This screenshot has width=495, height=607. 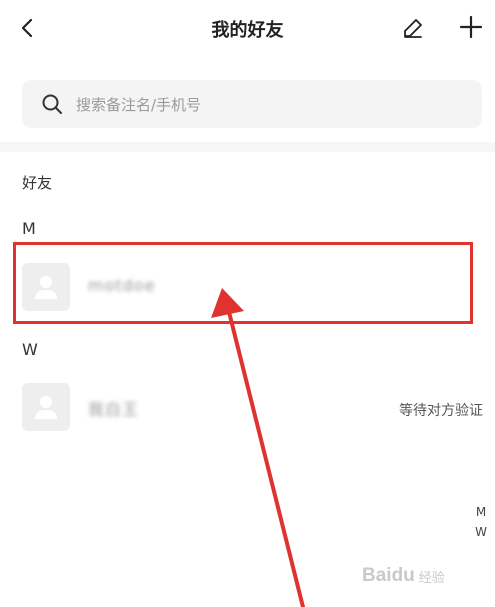 What do you see at coordinates (247, 28) in the screenshot?
I see `header: 我的好友` at bounding box center [247, 28].